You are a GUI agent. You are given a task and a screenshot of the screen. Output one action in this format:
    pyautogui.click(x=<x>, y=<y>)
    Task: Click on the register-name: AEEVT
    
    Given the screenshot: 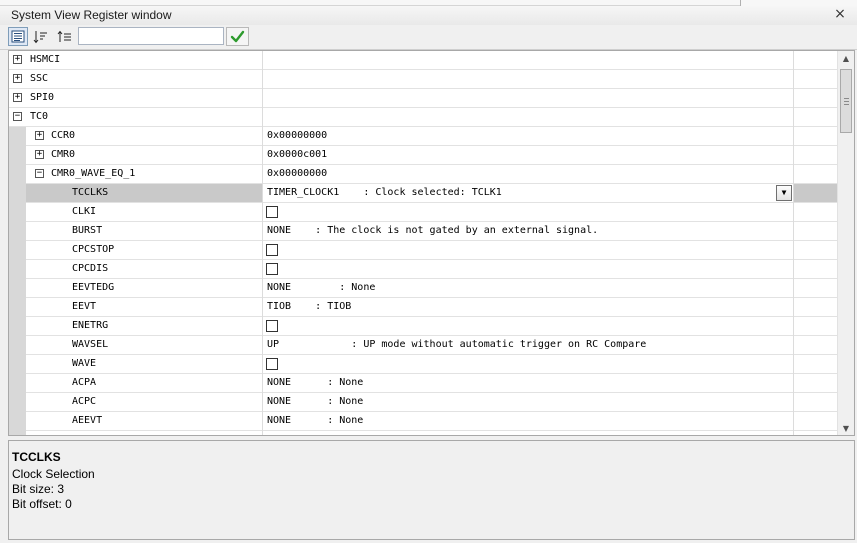 What is the action you would take?
    pyautogui.click(x=87, y=420)
    